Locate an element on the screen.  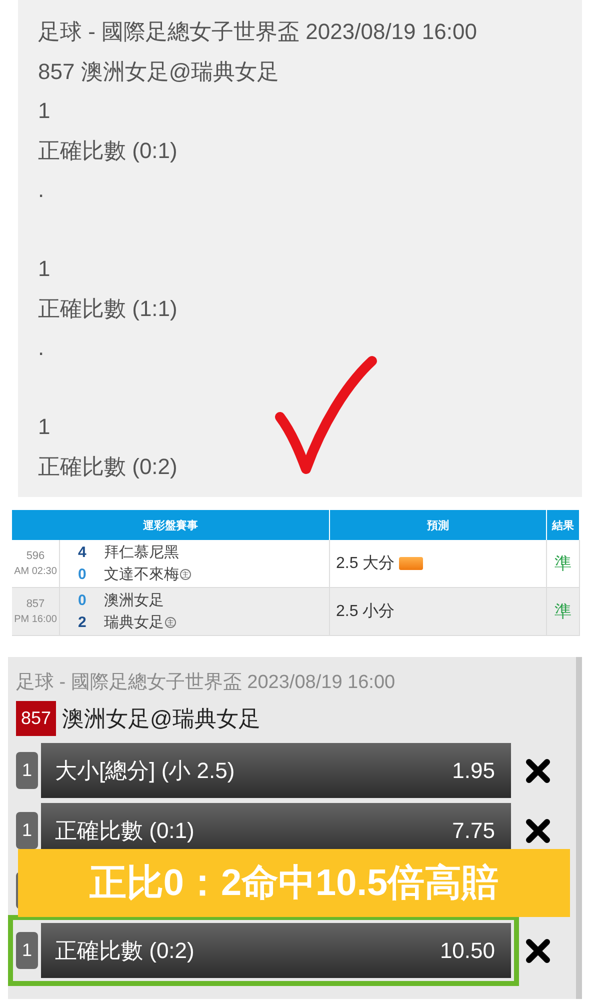
bet-line: 正確比數 (1:1) is located at coordinates (108, 308).